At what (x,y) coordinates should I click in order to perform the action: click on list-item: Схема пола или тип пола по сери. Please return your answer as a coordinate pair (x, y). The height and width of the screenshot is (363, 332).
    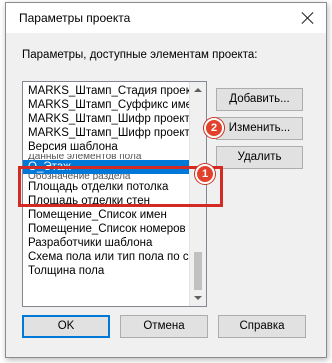
    Looking at the image, I should click on (107, 257).